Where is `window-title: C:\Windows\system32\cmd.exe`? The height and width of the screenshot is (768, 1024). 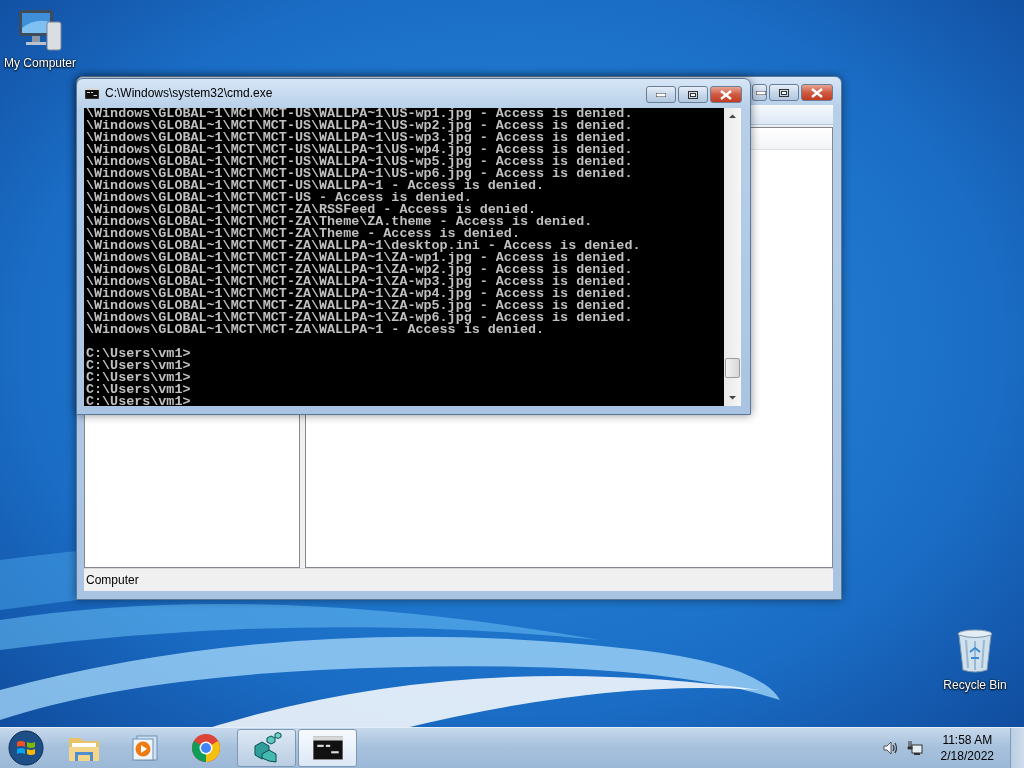 window-title: C:\Windows\system32\cmd.exe is located at coordinates (189, 93).